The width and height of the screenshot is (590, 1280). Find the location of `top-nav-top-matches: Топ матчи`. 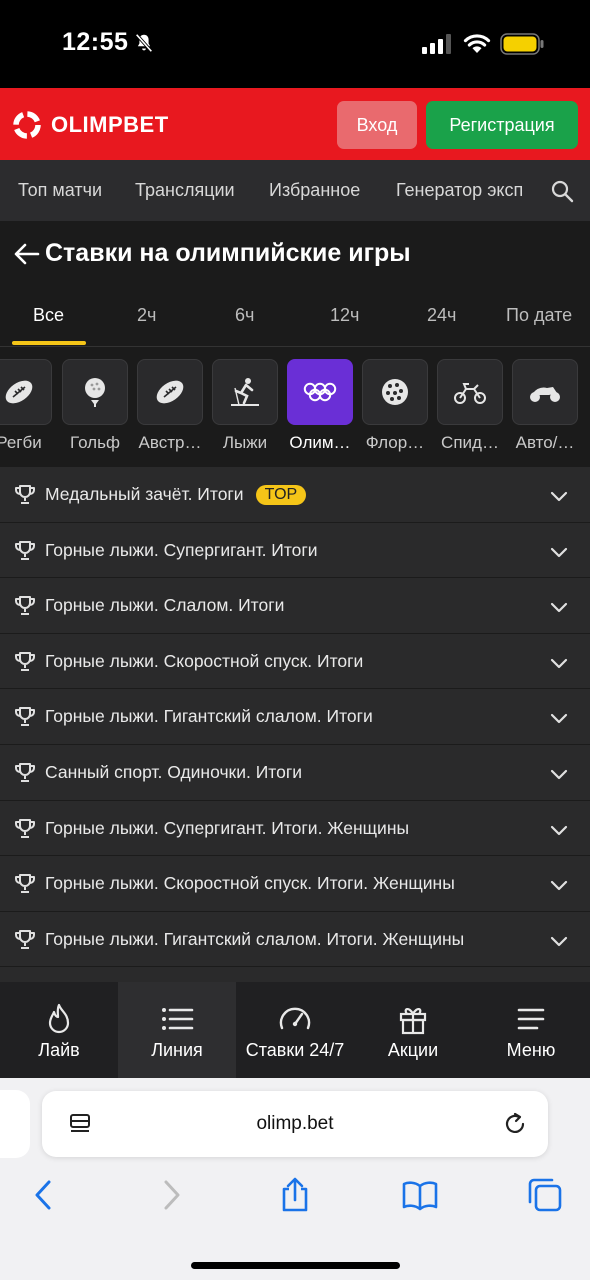

top-nav-top-matches: Топ матчи is located at coordinates (60, 190).